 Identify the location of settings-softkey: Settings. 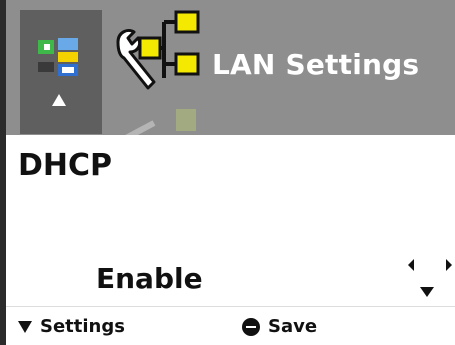
(71, 326).